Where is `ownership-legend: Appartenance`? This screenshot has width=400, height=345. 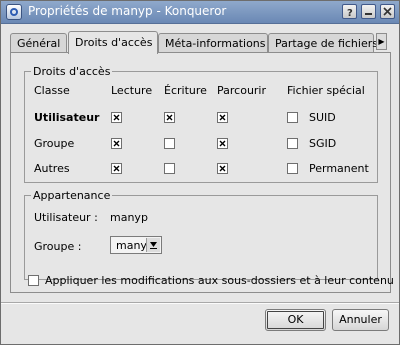 ownership-legend: Appartenance is located at coordinates (72, 195).